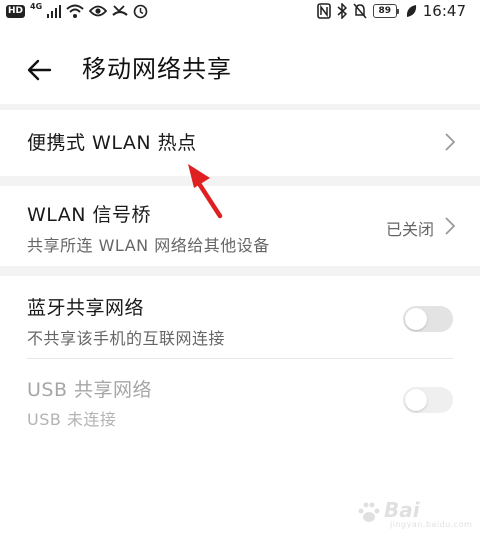  What do you see at coordinates (148, 245) in the screenshot?
I see `wlan-bridge-subtitle: 共享所连 WLAN 网络给其他设备` at bounding box center [148, 245].